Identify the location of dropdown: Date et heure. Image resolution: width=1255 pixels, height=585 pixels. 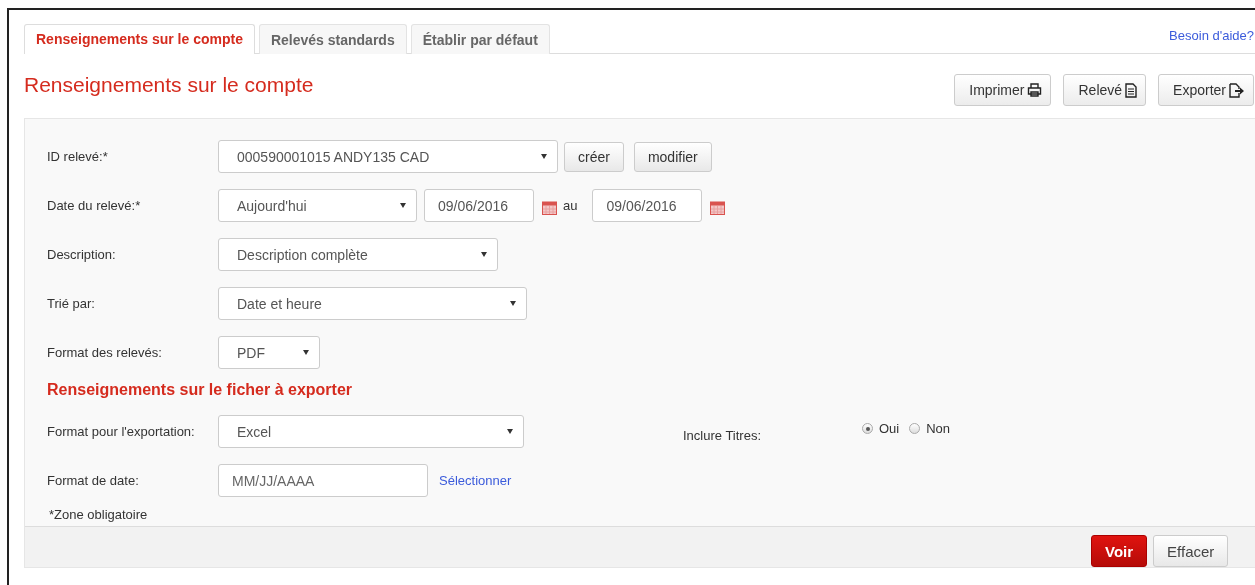
(372, 303).